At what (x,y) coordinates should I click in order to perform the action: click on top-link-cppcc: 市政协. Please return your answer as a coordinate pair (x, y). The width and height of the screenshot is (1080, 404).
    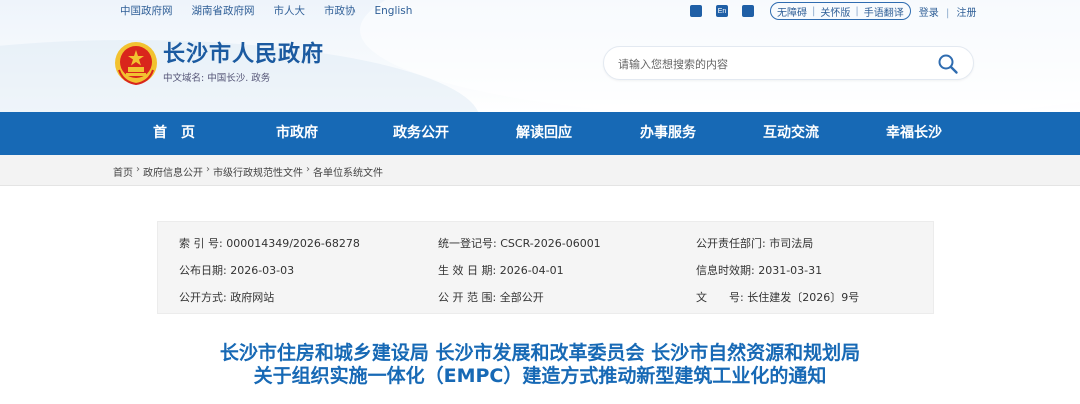
    Looking at the image, I should click on (340, 11).